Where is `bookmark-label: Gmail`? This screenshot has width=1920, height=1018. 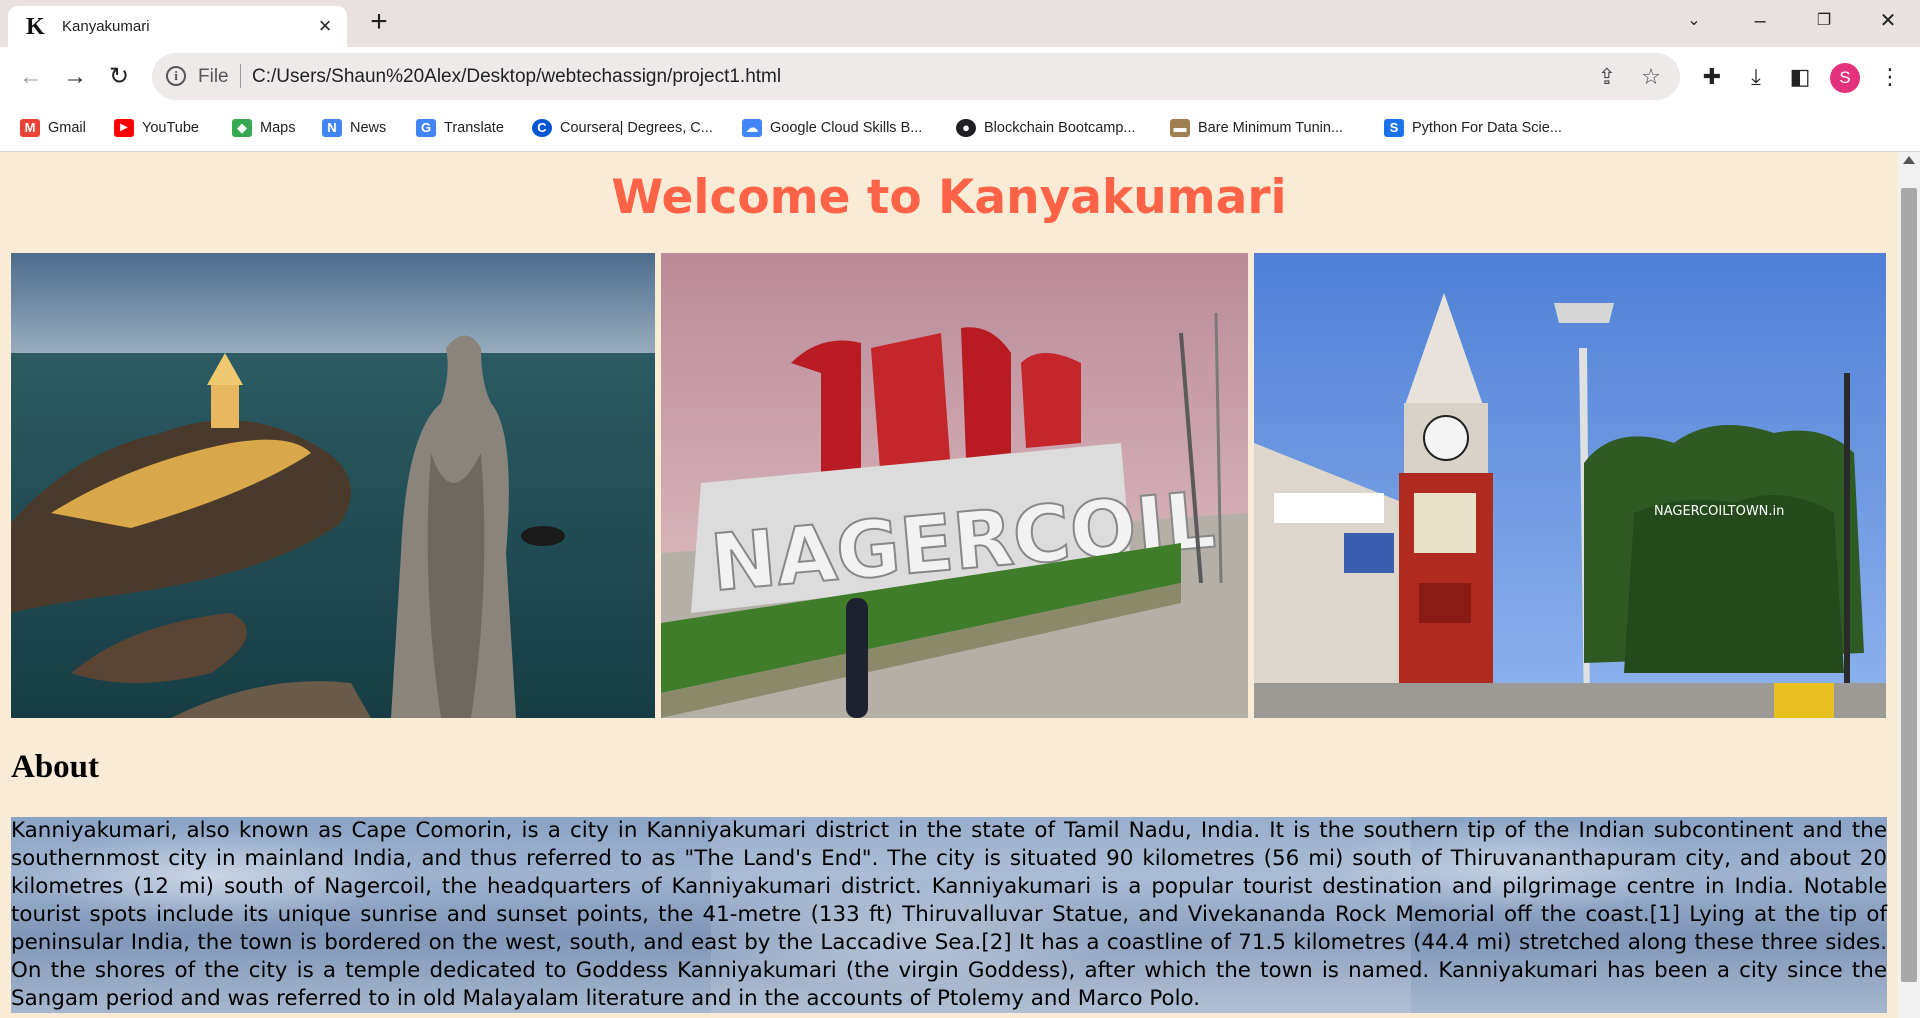 bookmark-label: Gmail is located at coordinates (67, 128).